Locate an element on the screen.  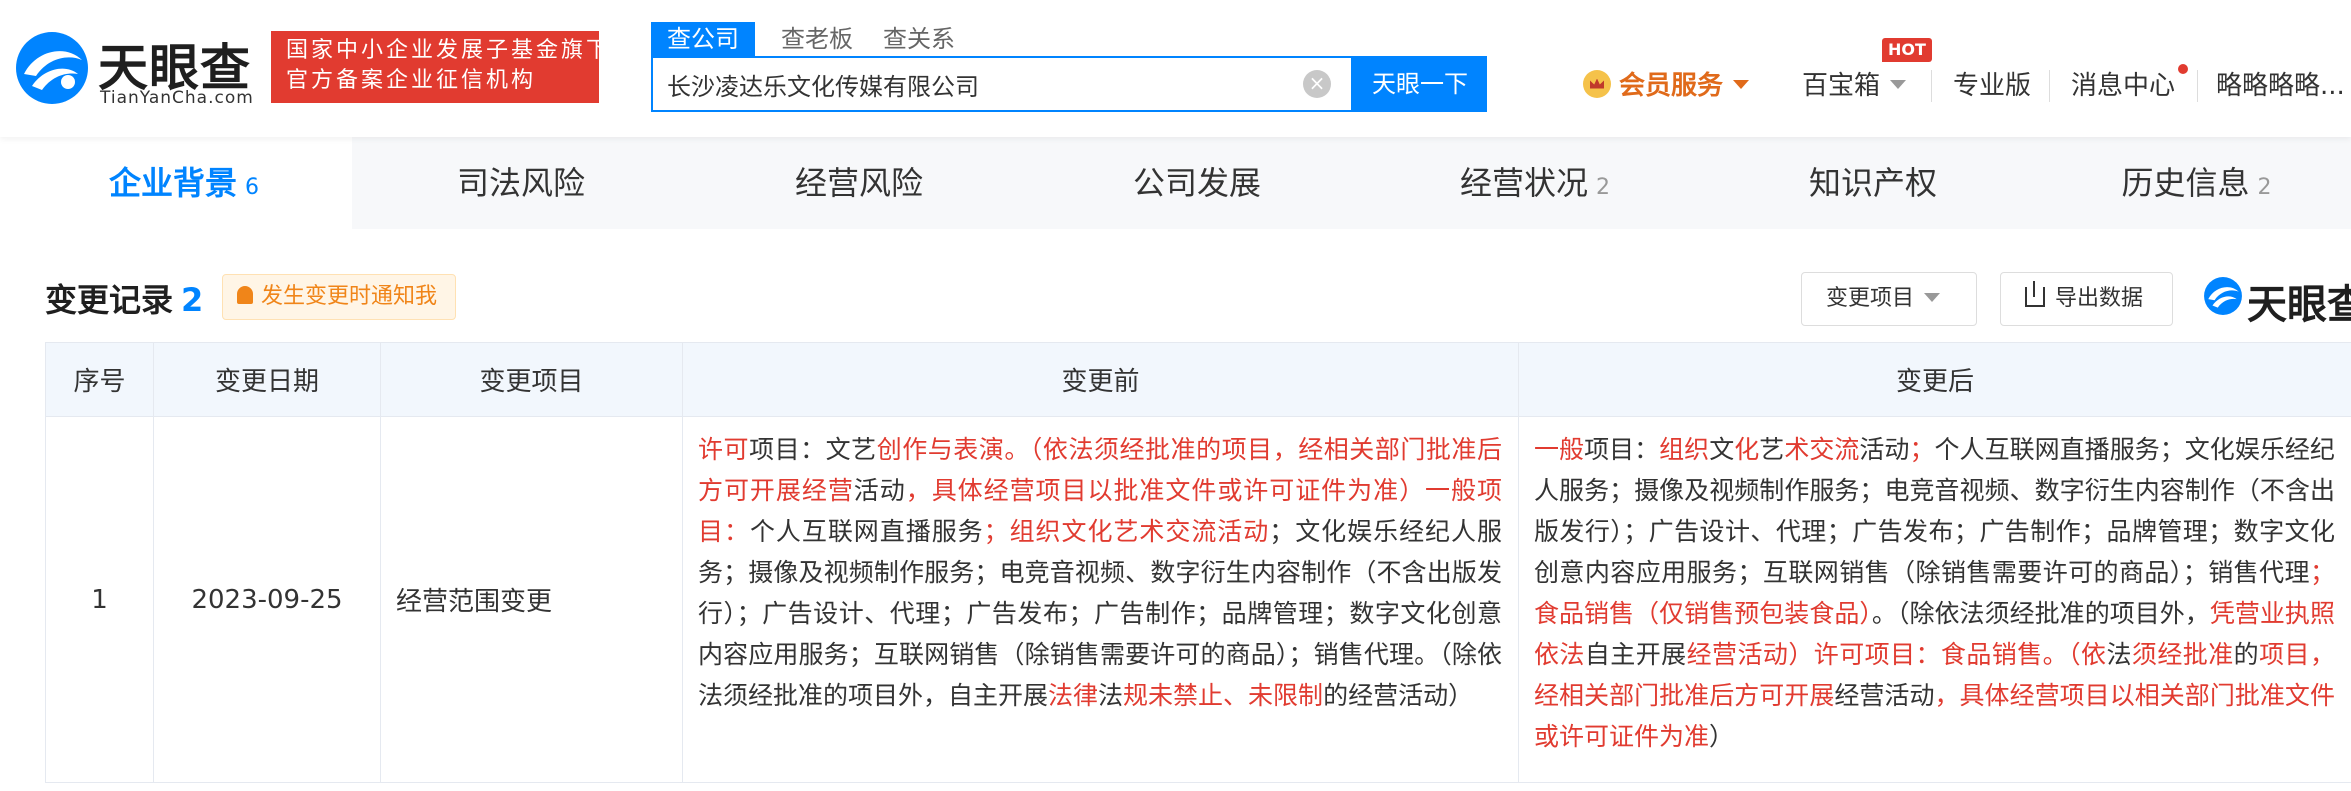
unchanged-text: 个人互联网直播服务 is located at coordinates (866, 531).